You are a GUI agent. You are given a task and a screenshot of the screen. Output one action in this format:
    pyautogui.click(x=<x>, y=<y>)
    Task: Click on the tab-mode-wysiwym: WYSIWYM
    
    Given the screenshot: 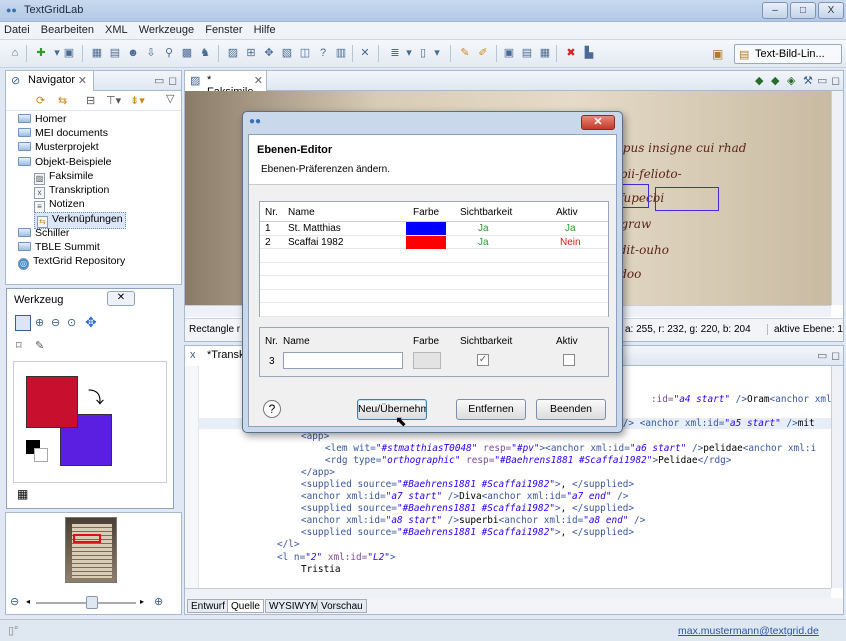 What is the action you would take?
    pyautogui.click(x=294, y=606)
    